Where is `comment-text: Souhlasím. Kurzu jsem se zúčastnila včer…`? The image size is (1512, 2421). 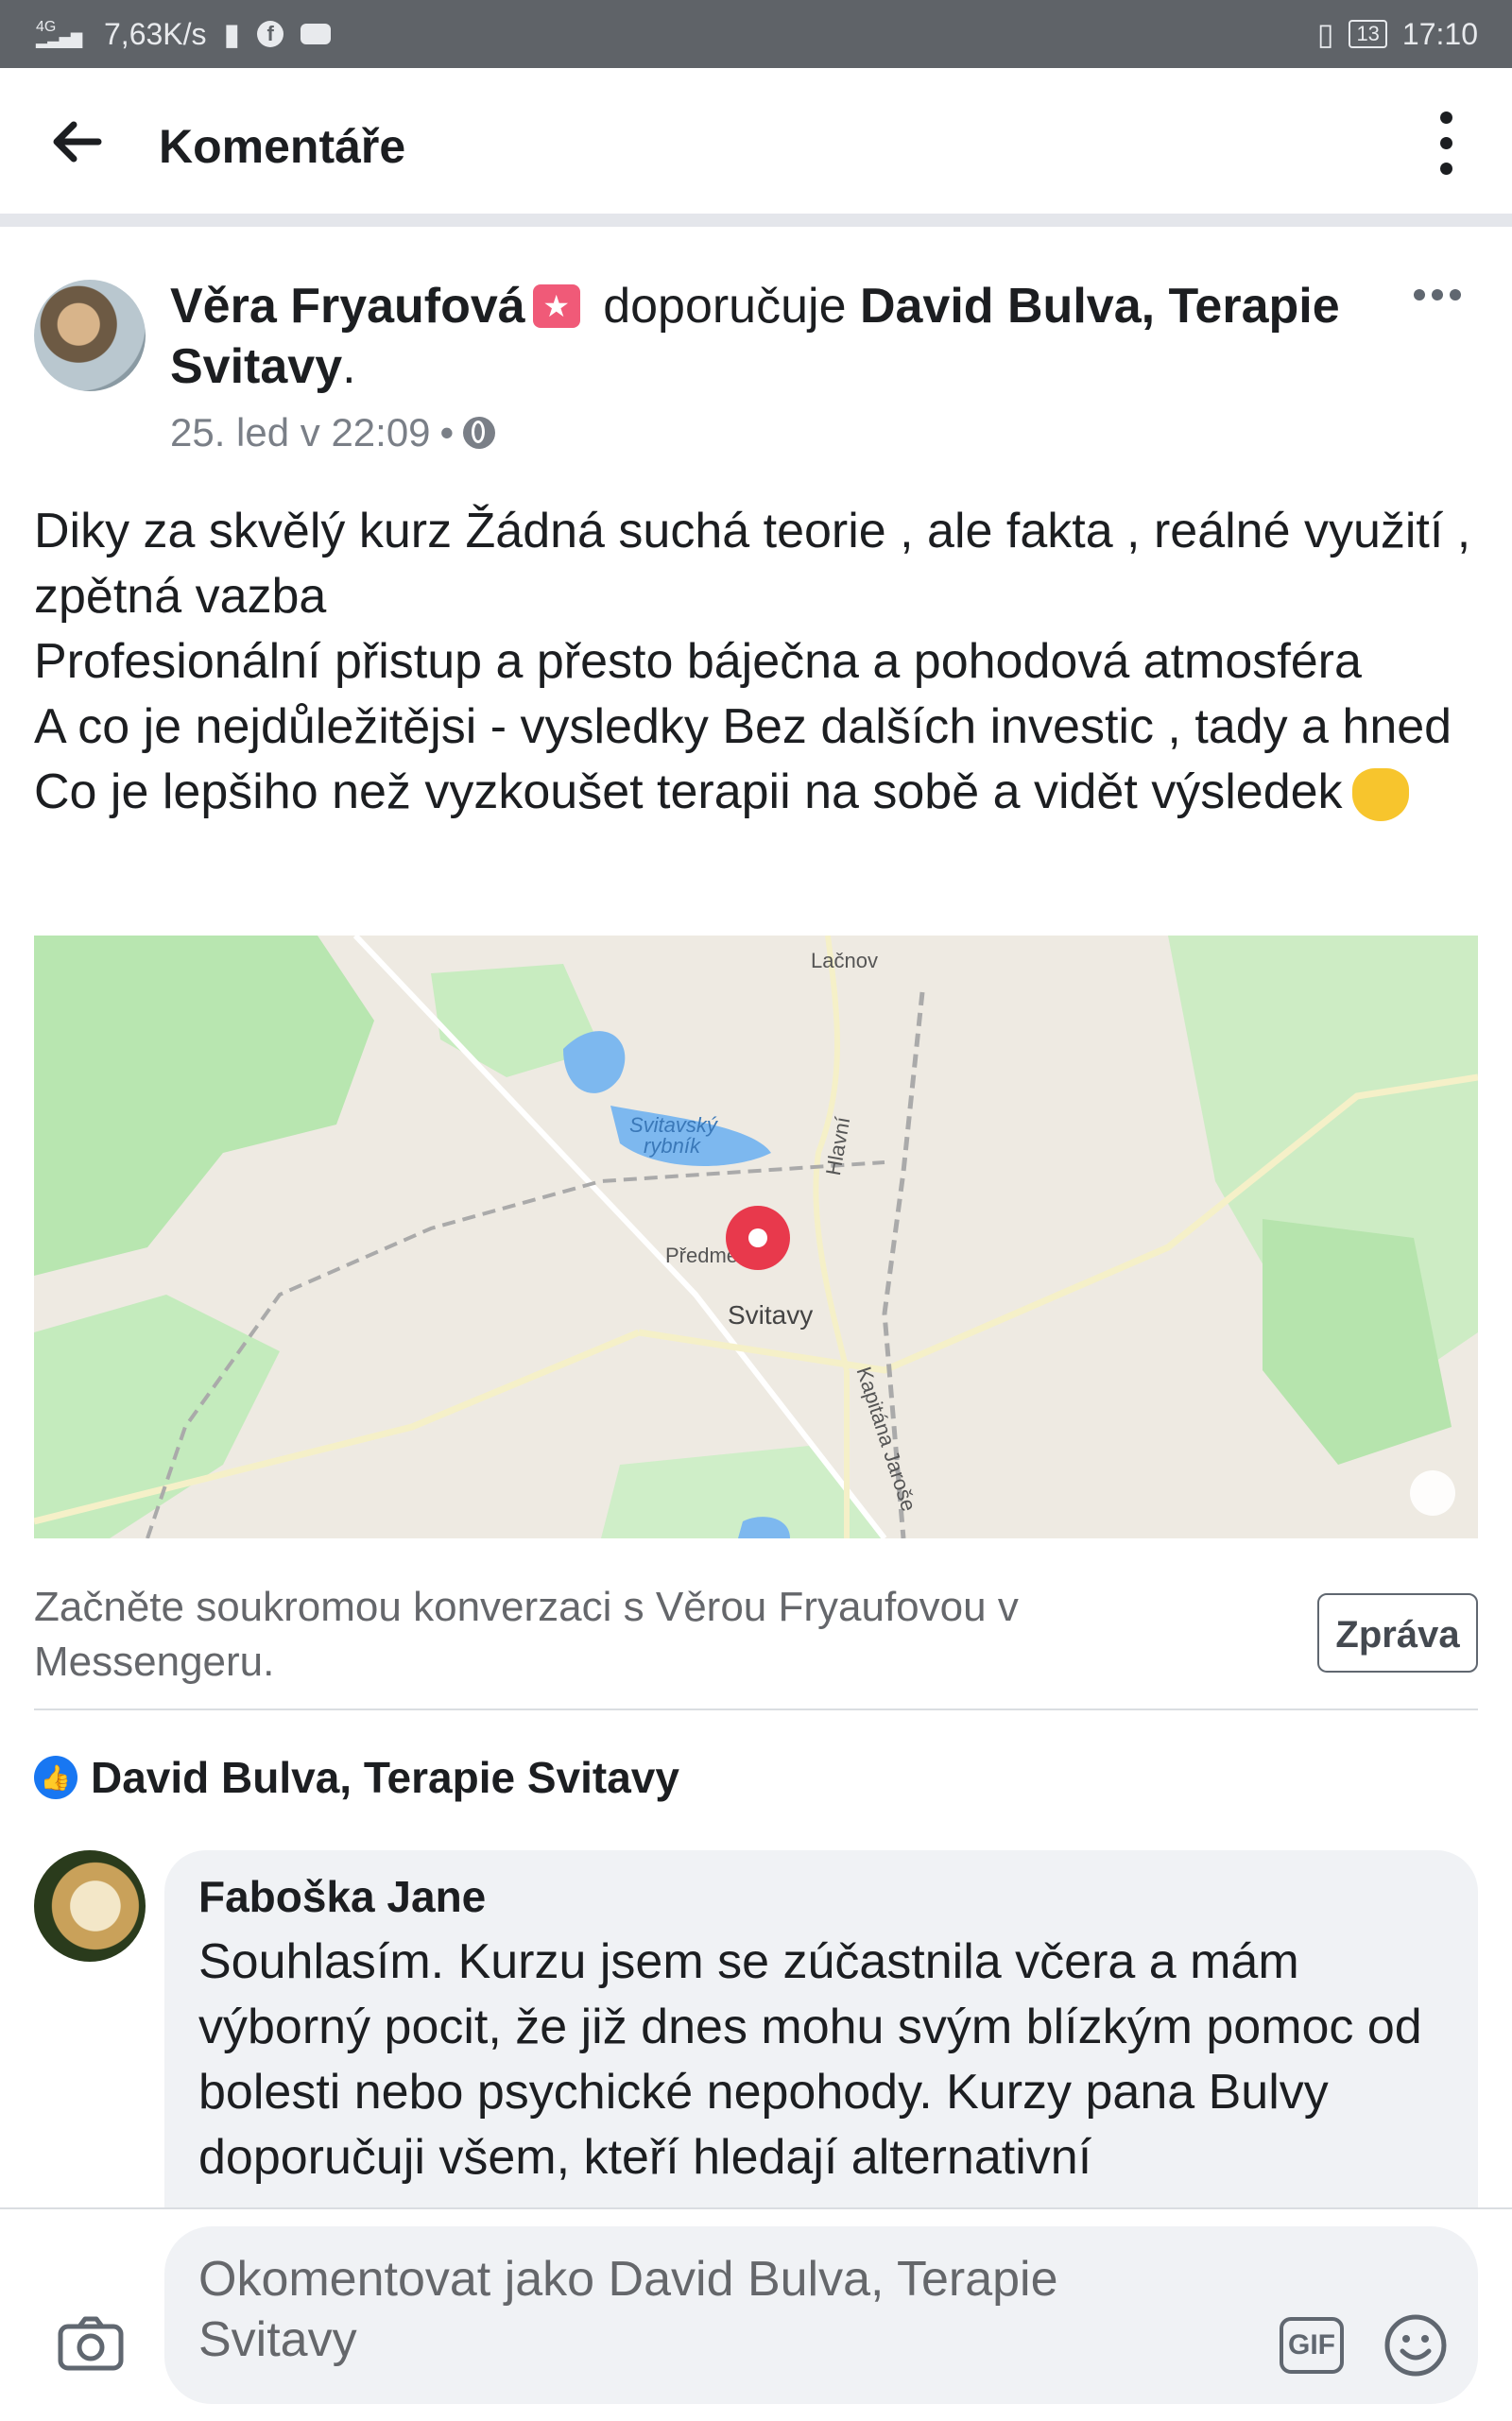
comment-text: Souhlasím. Kurzu jsem se zúčastnila včer… is located at coordinates (810, 2059).